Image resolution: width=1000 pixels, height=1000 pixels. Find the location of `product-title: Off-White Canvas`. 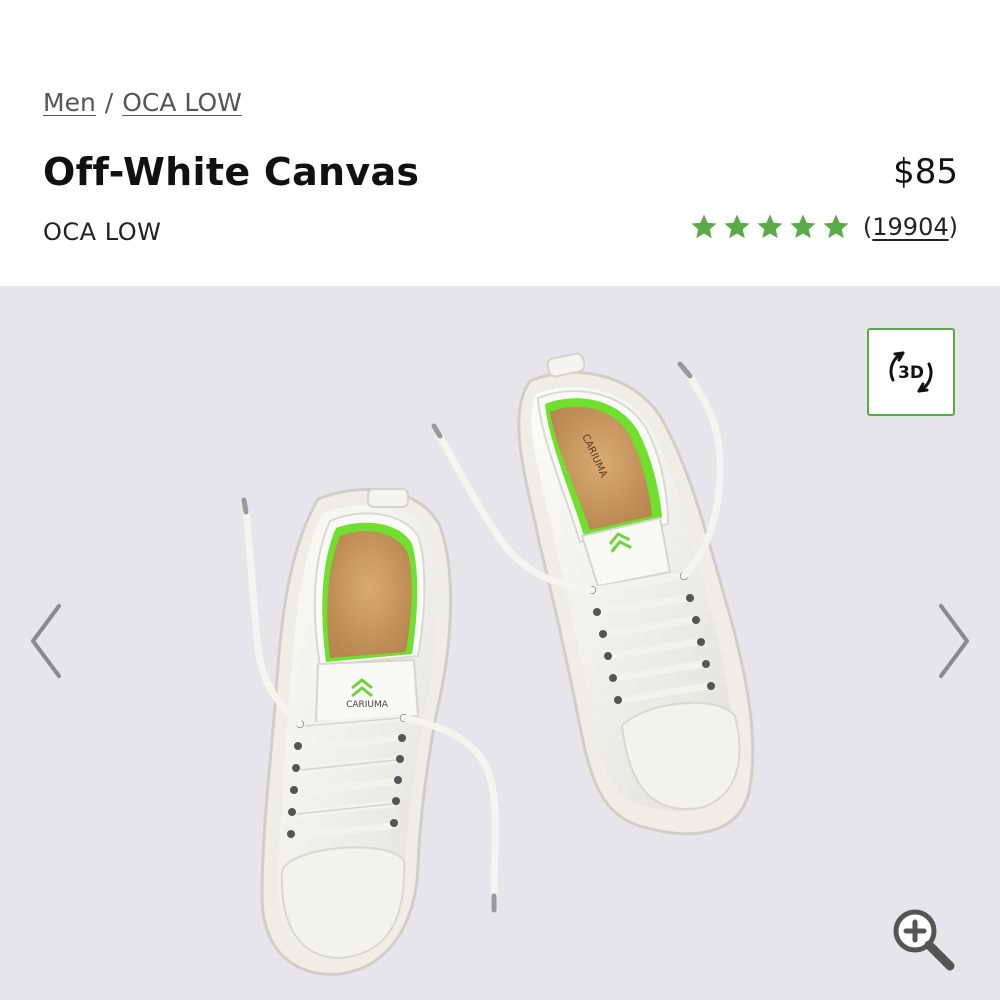

product-title: Off-White Canvas is located at coordinates (231, 172).